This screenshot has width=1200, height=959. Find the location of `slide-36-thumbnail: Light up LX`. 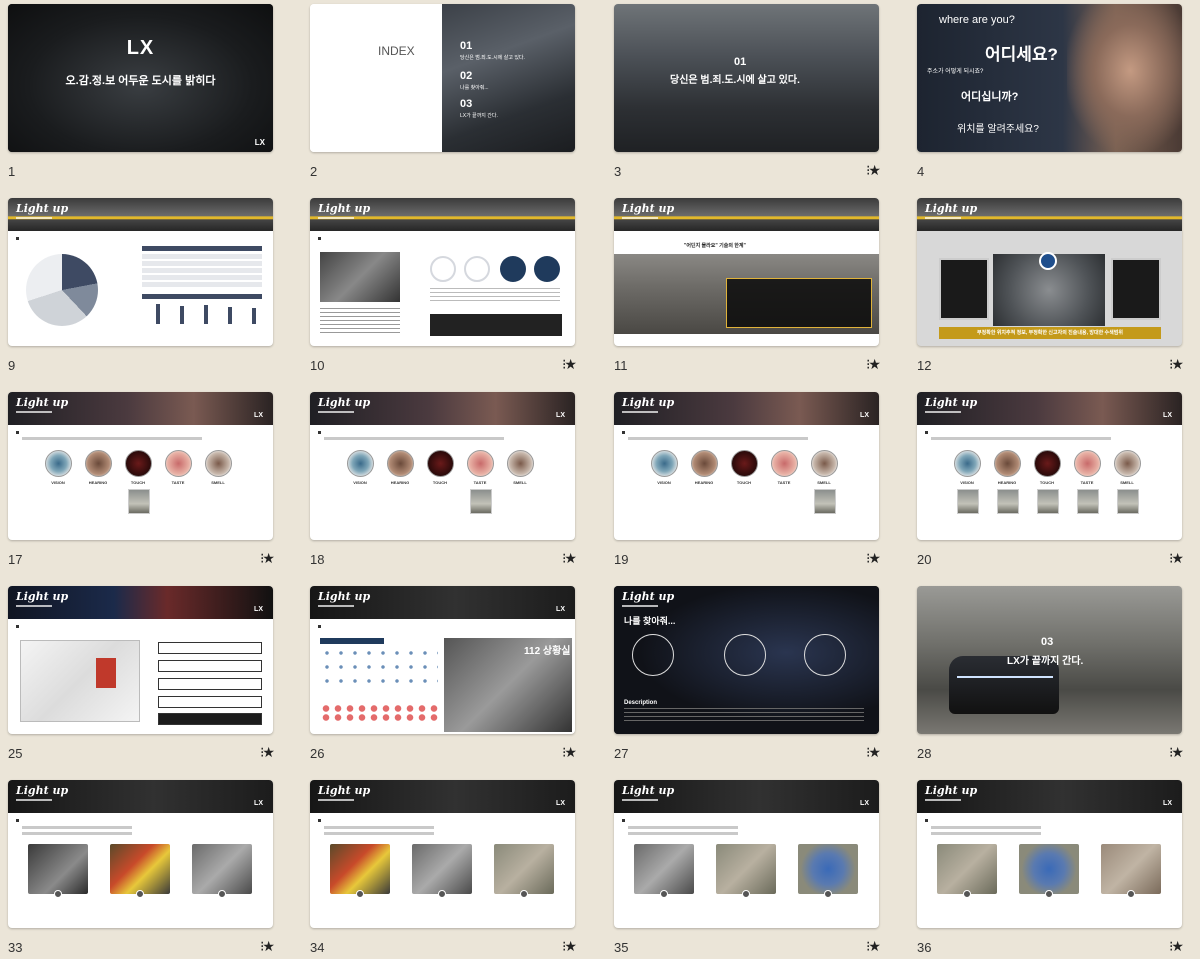

slide-36-thumbnail: Light up LX is located at coordinates (1049, 854).